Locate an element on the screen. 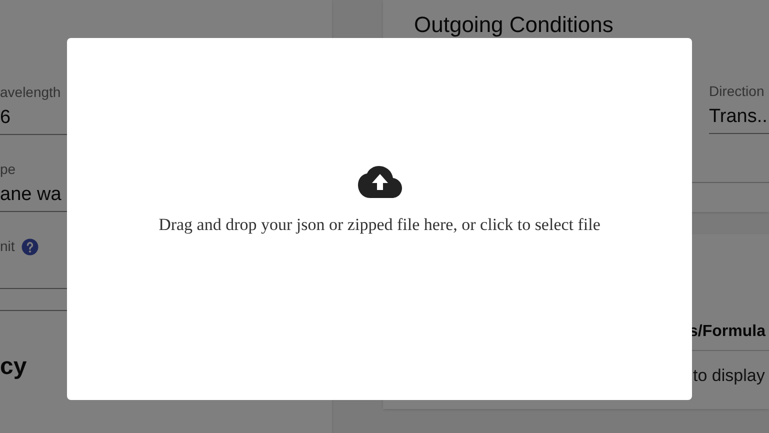  field-label: pe is located at coordinates (8, 169).